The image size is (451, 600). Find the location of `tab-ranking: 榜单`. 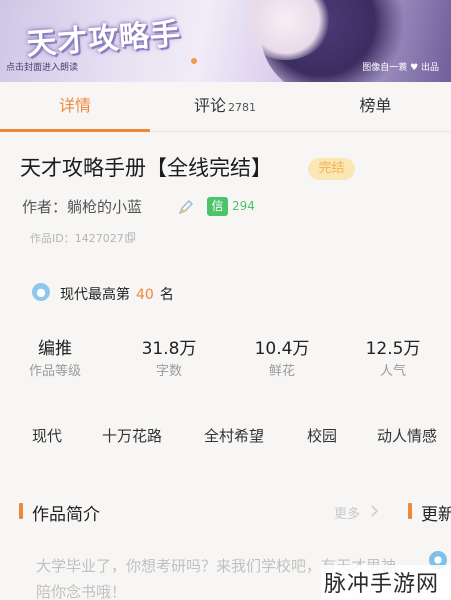

tab-ranking: 榜单 is located at coordinates (375, 107).